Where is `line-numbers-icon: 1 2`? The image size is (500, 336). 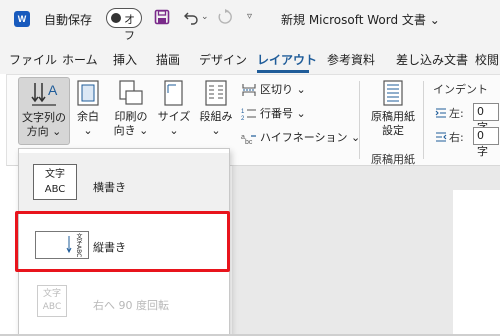 line-numbers-icon: 1 2 is located at coordinates (248, 115).